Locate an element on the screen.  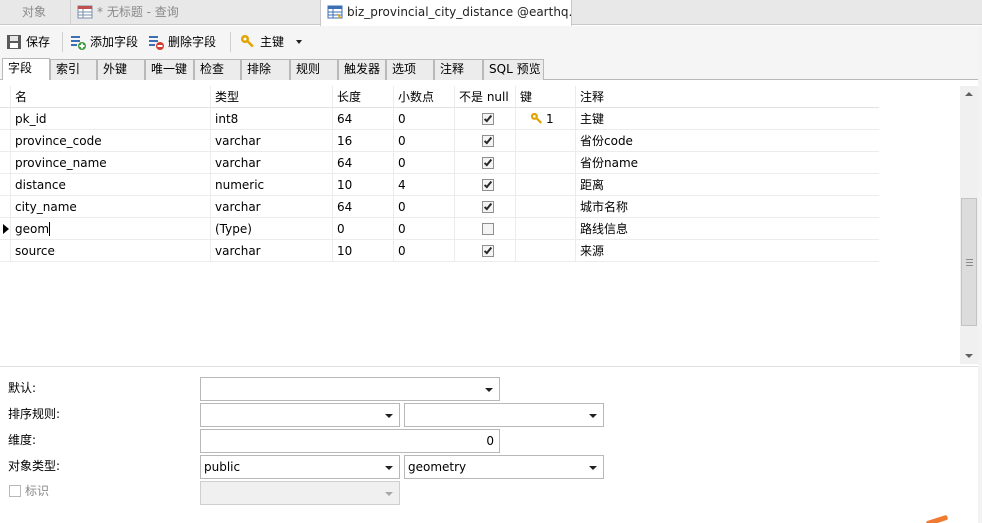
column-header-key: 键 is located at coordinates (545, 97).